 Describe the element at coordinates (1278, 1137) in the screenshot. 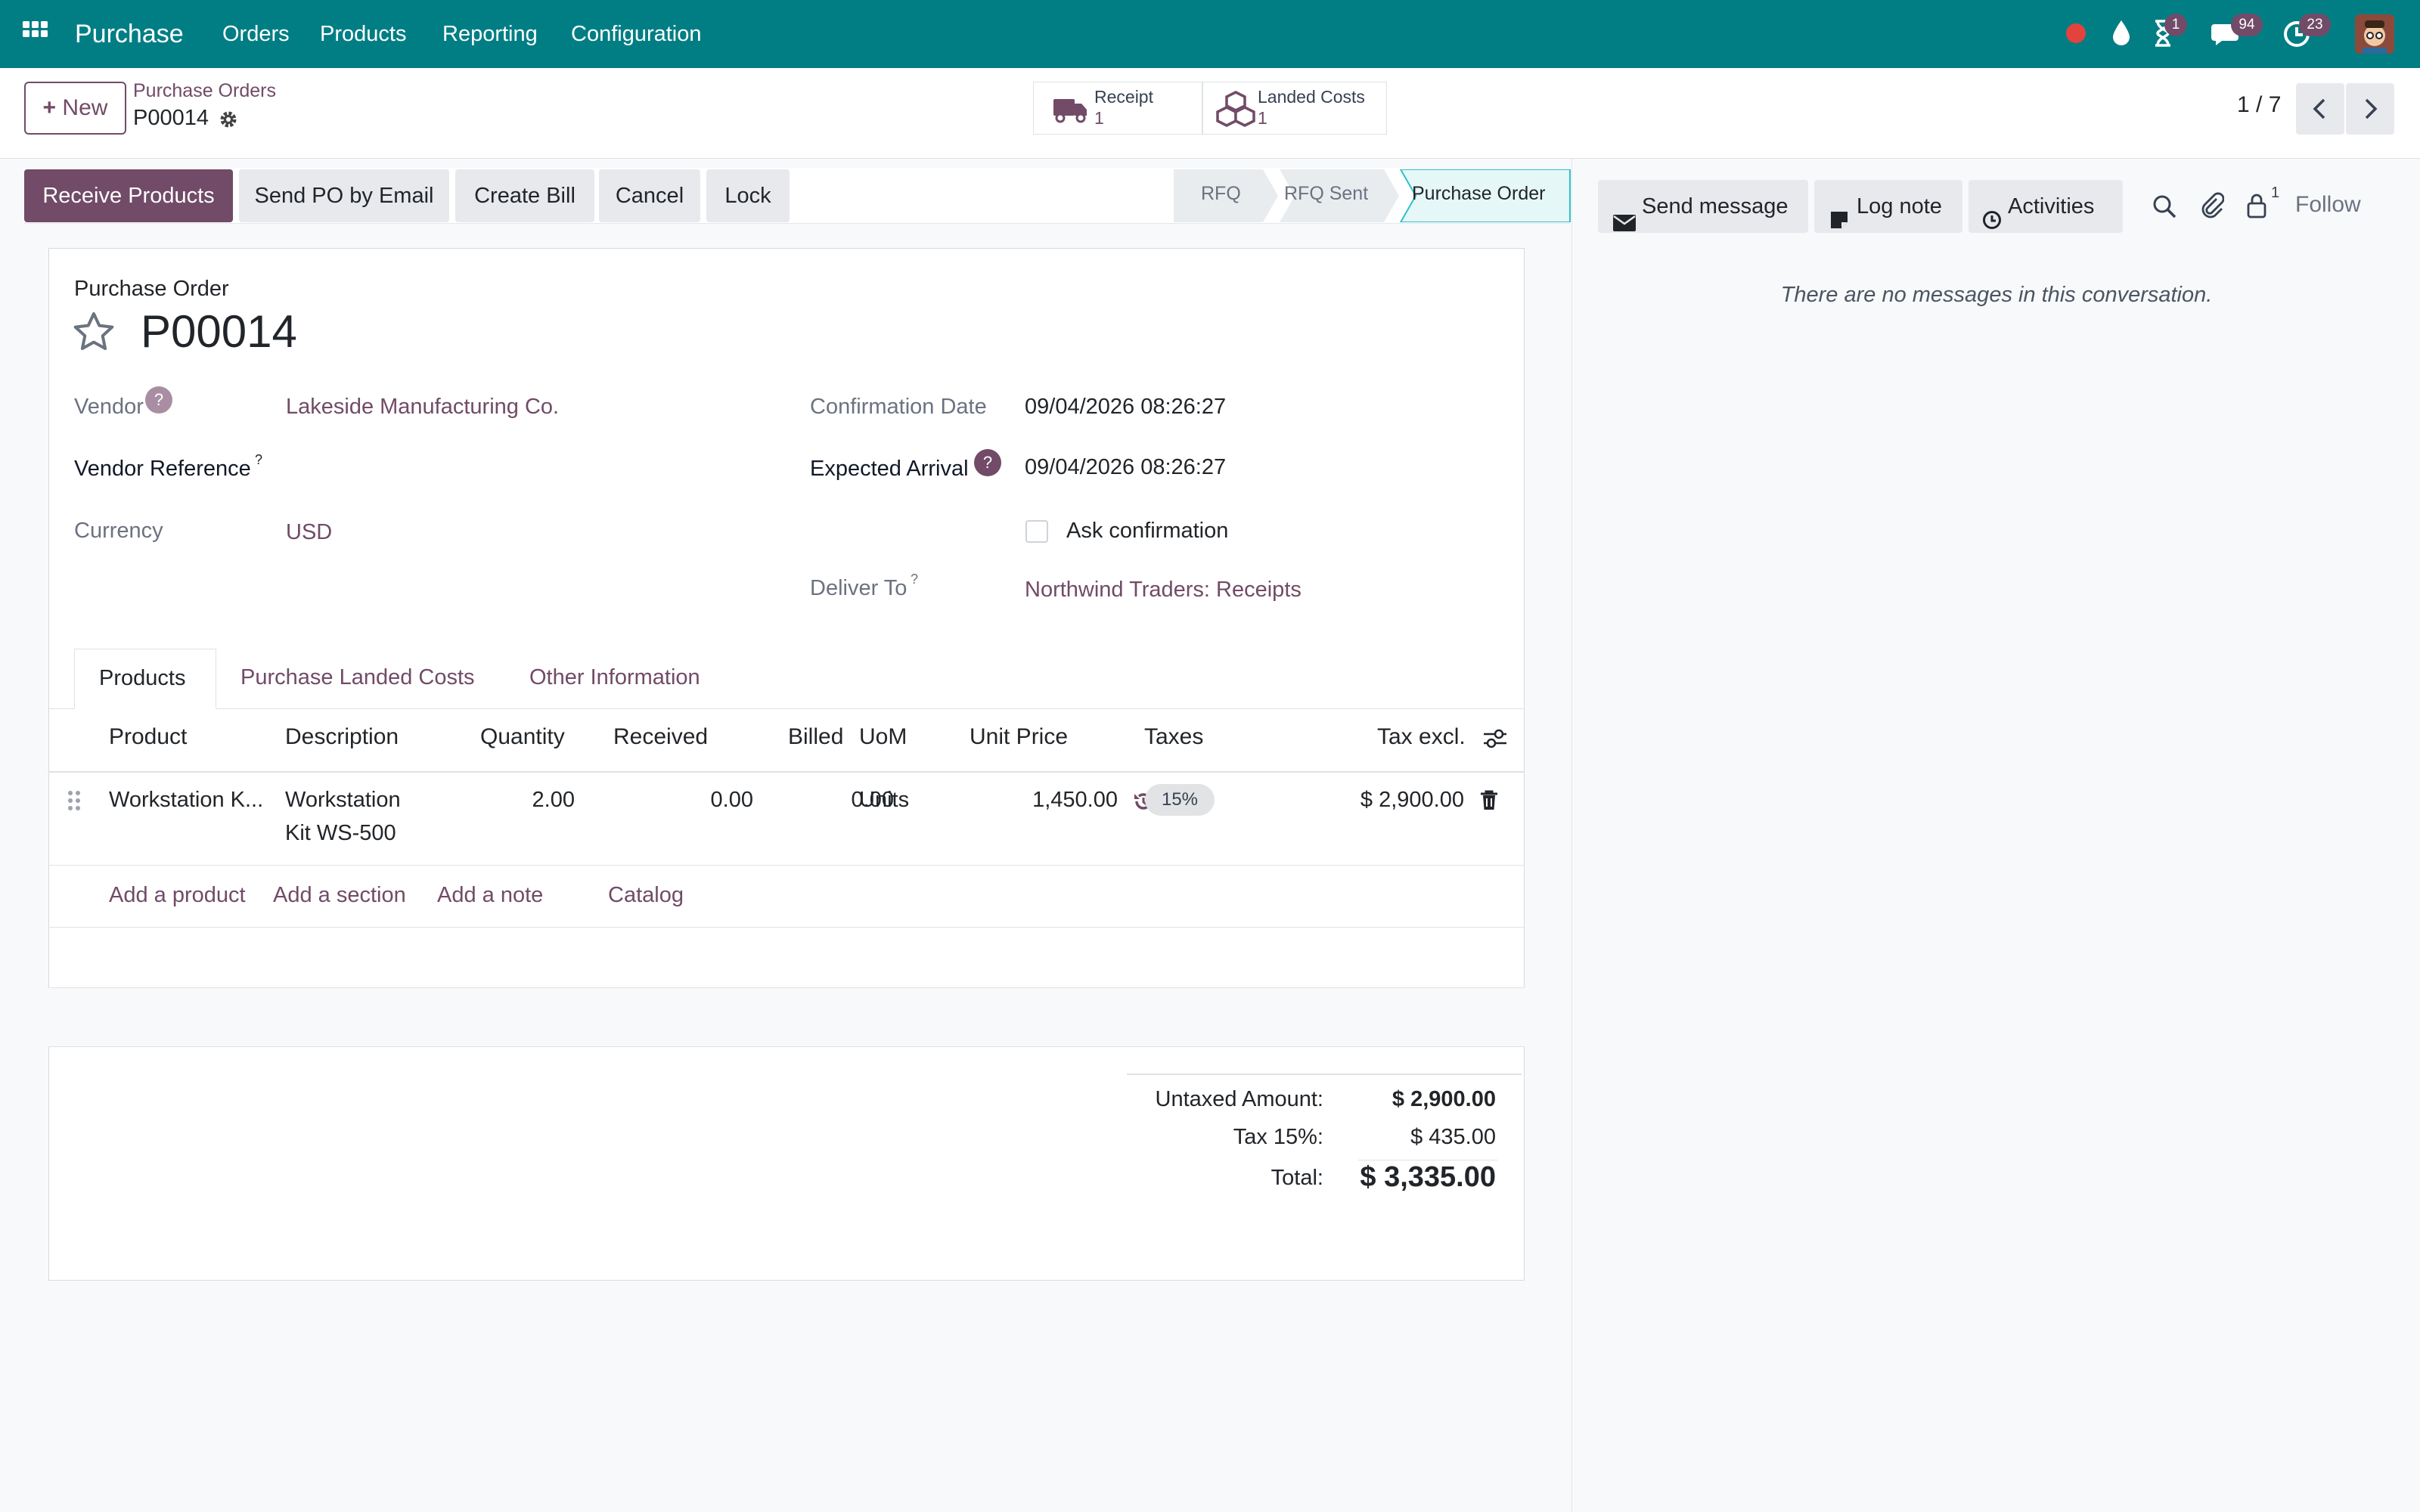

I see `tax-label: Tax 15%:` at that location.